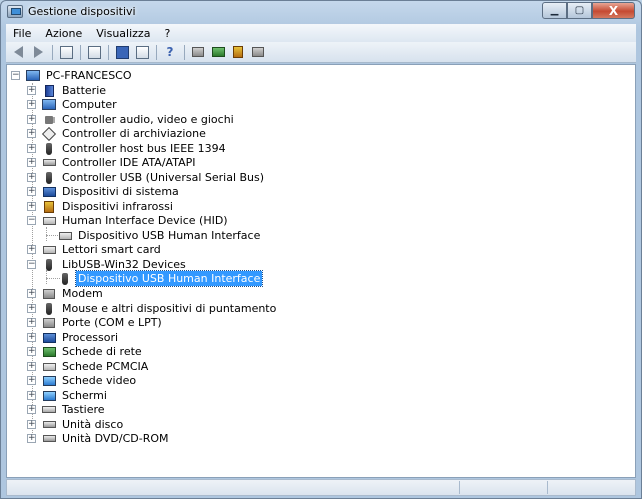 This screenshot has width=642, height=499. What do you see at coordinates (128, 220) in the screenshot?
I see `tree-item: − Human Interface Device (HID)` at bounding box center [128, 220].